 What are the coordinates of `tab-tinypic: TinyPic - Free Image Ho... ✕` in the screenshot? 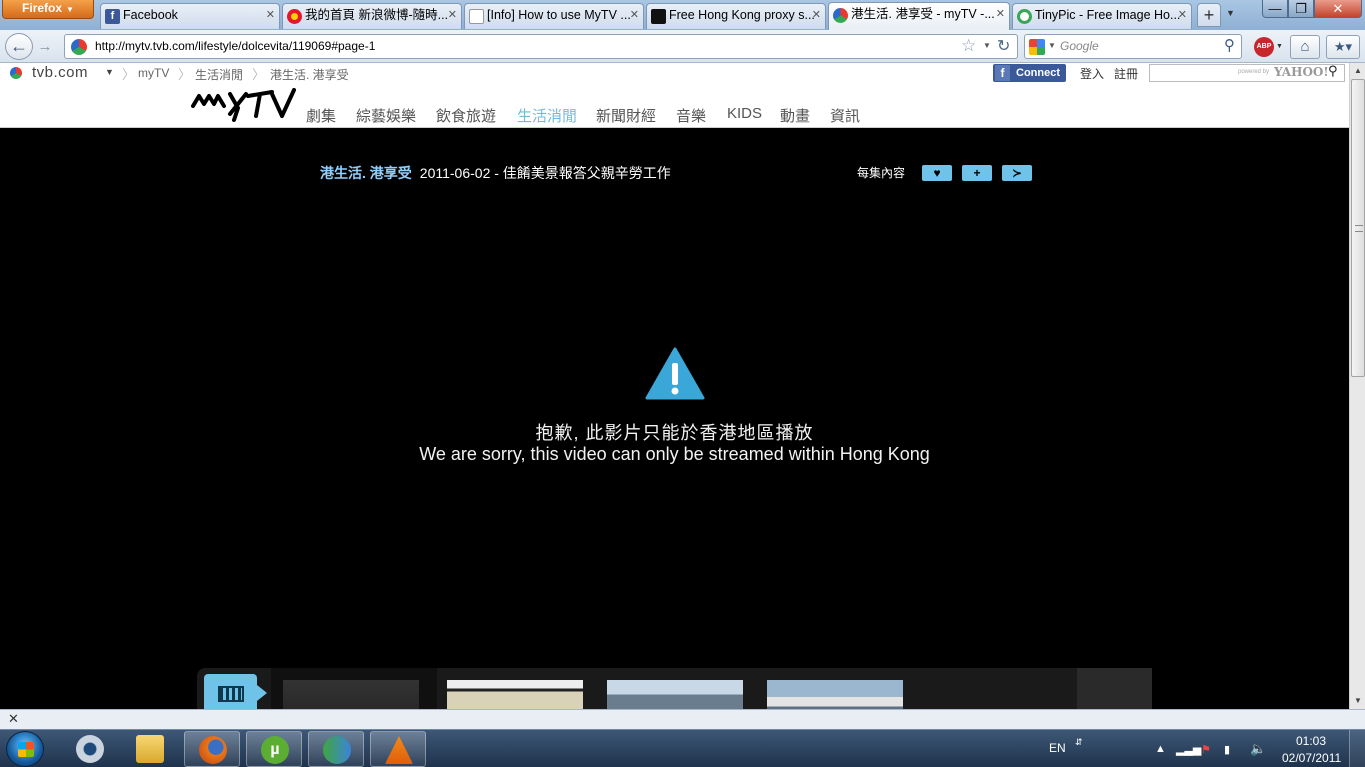 It's located at (1102, 16).